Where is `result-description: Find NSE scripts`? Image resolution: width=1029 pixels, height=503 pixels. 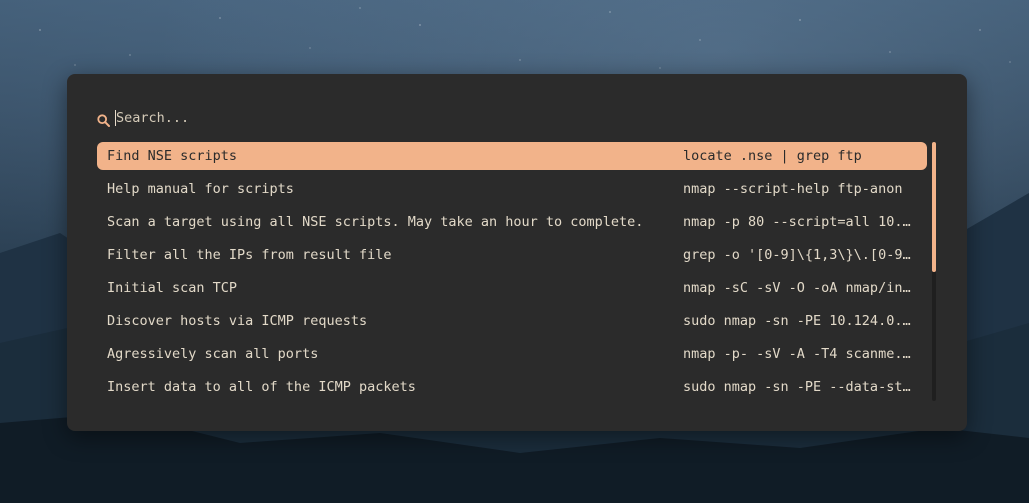
result-description: Find NSE scripts is located at coordinates (172, 156).